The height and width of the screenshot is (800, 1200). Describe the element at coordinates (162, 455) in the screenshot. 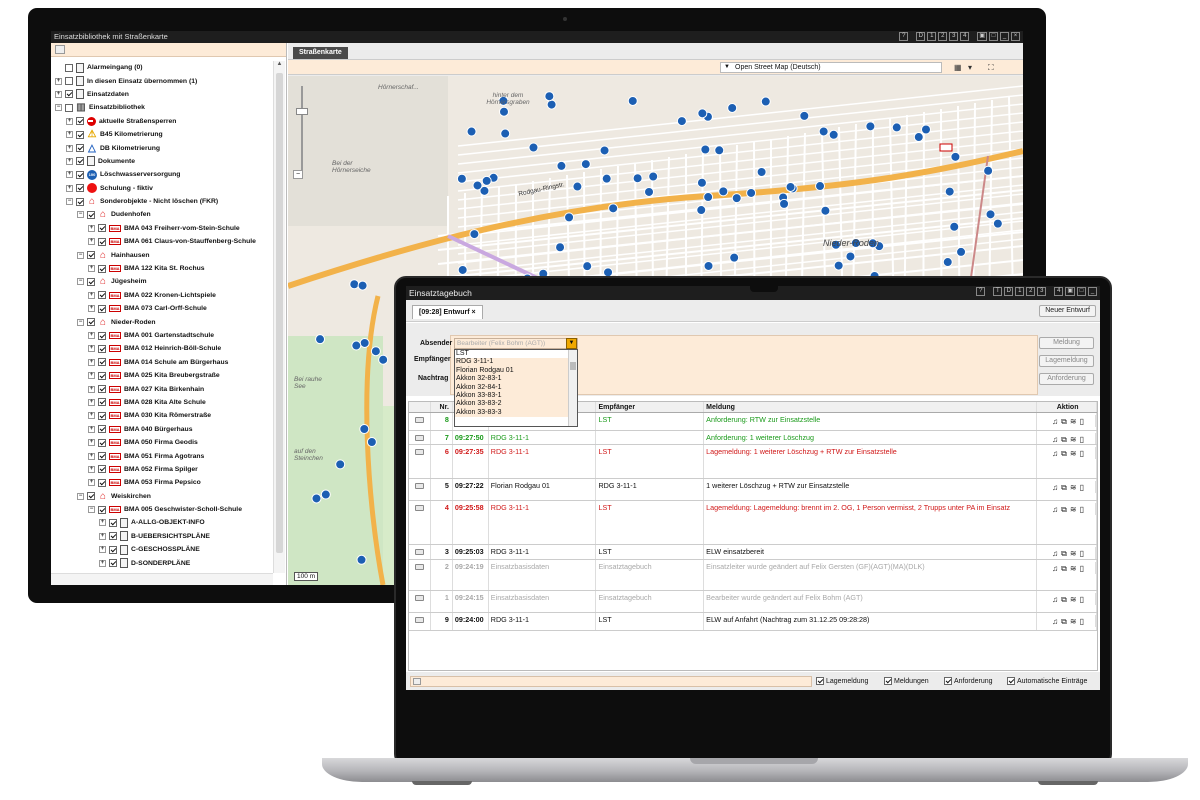

I see `tree-item: + BMA BMA 051 Firma Agotrans` at that location.